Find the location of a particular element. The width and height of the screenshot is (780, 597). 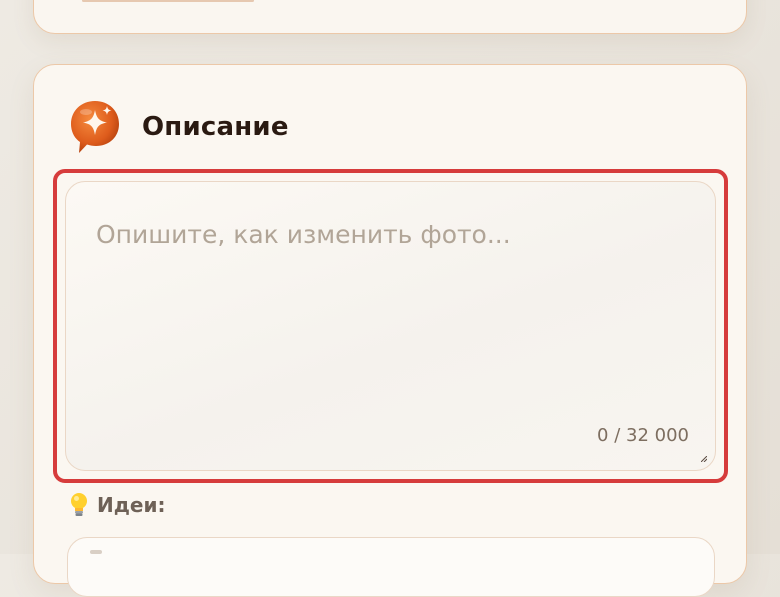

card-header: Описание is located at coordinates (178, 127).